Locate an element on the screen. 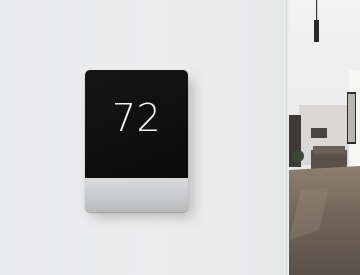 Image resolution: width=360 pixels, height=275 pixels. thermostat-base is located at coordinates (136, 195).